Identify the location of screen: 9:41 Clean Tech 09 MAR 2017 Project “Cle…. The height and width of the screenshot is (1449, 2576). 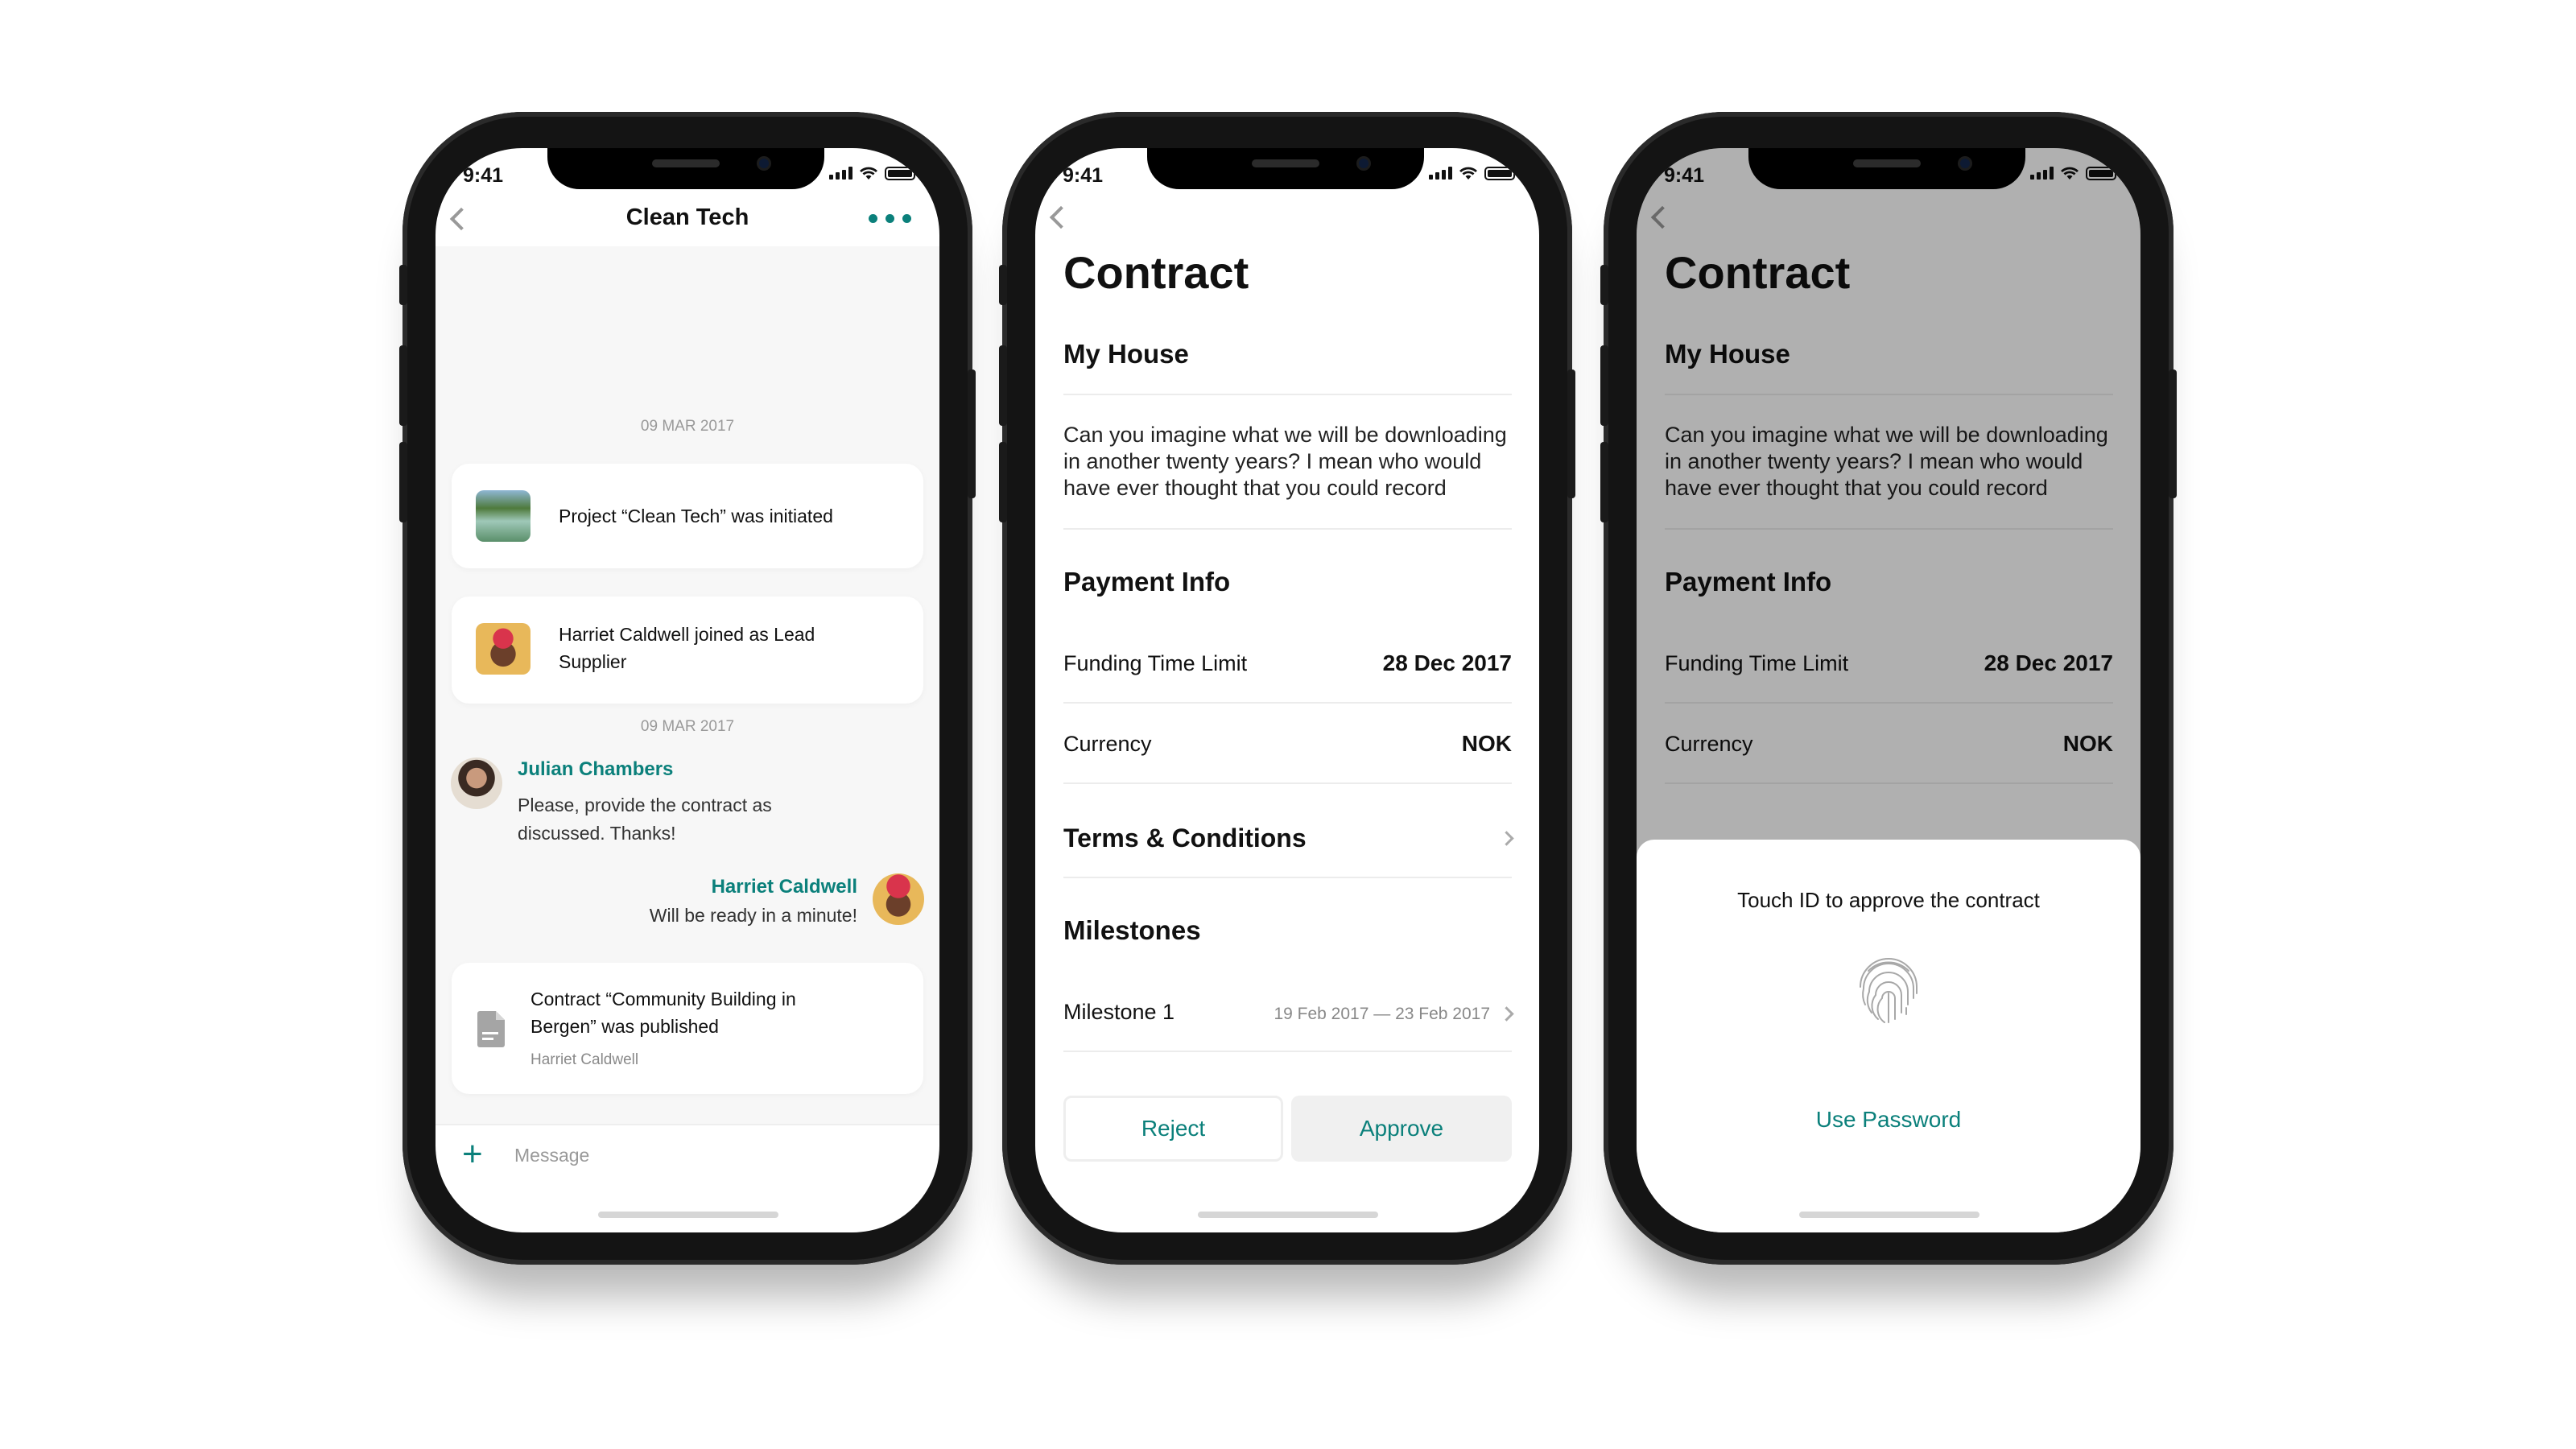
(687, 690).